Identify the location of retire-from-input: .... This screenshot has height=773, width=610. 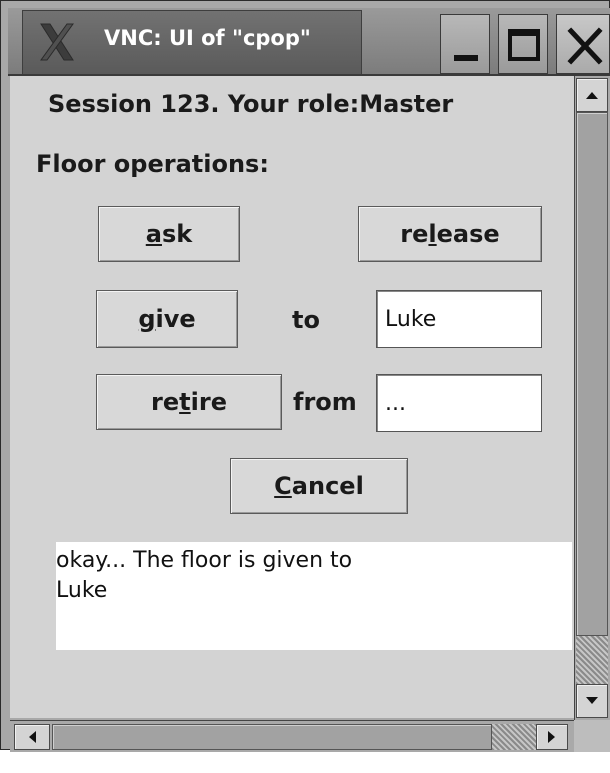
(459, 403).